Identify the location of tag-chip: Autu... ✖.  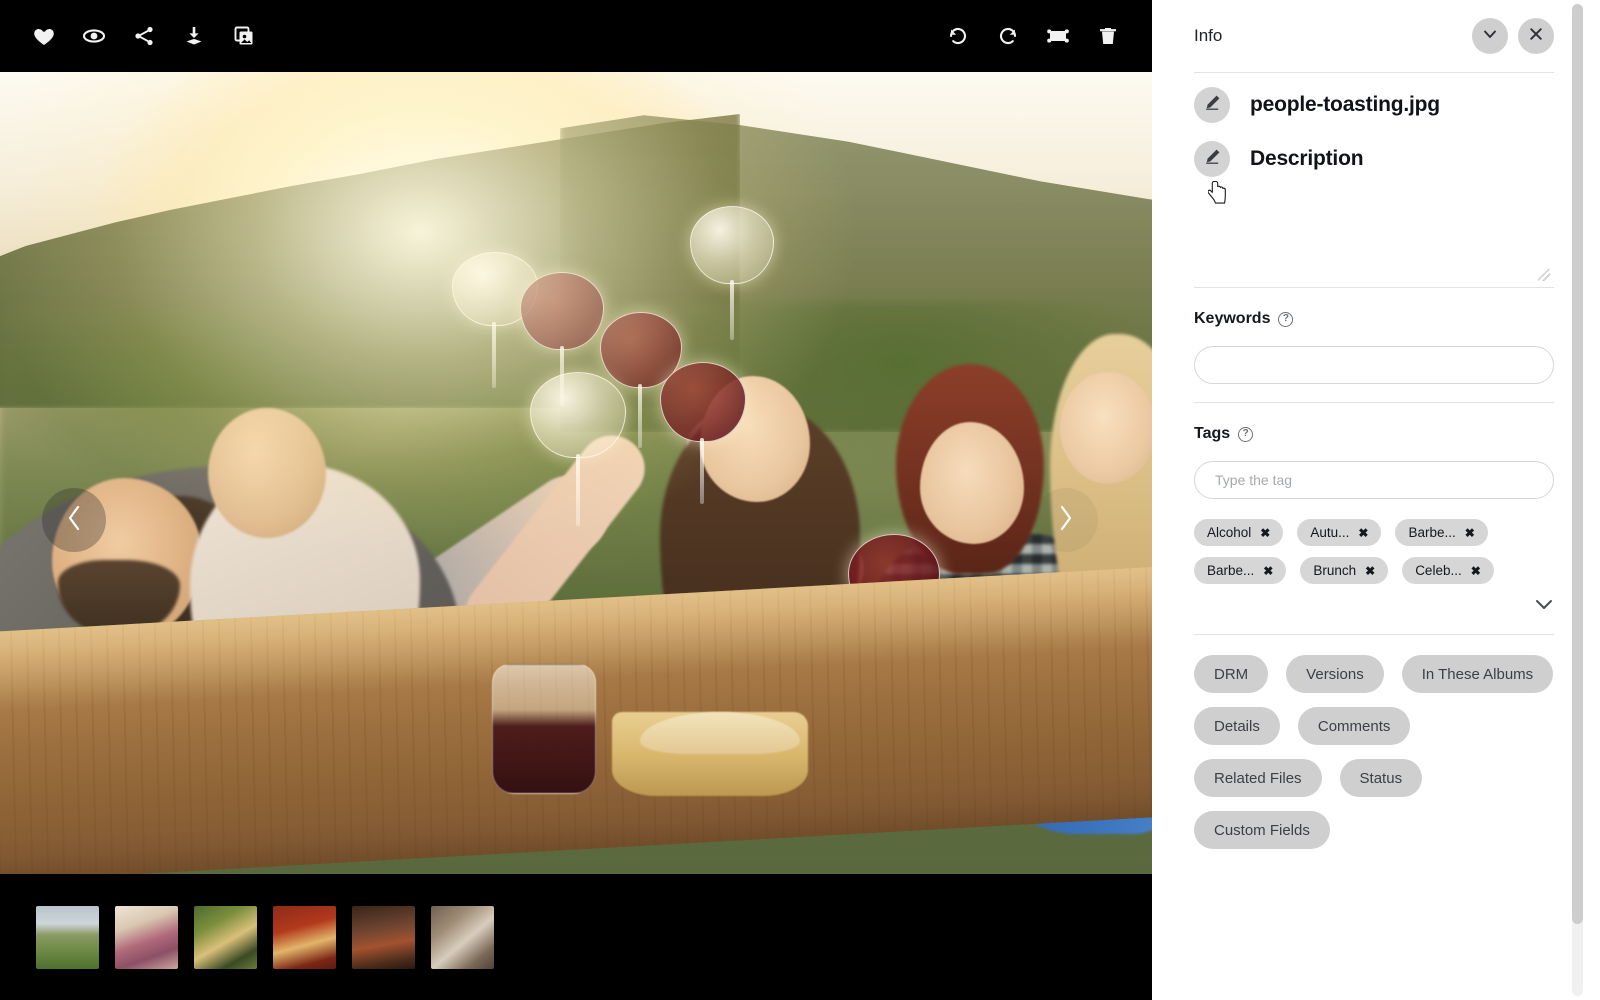
(1339, 532).